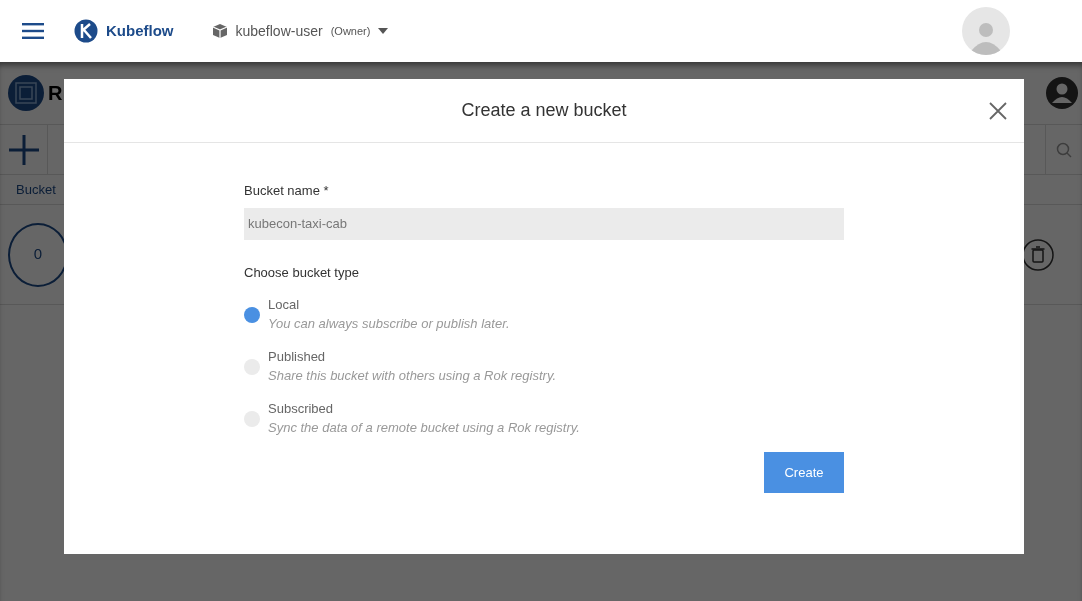 This screenshot has width=1082, height=601. Describe the element at coordinates (33, 31) in the screenshot. I see `menu-icon` at that location.